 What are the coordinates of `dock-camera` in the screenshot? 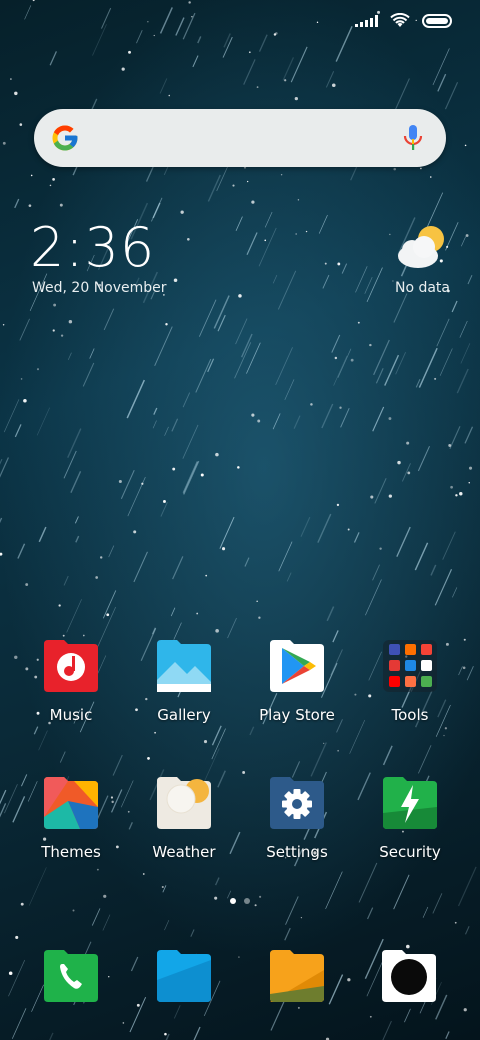 It's located at (409, 976).